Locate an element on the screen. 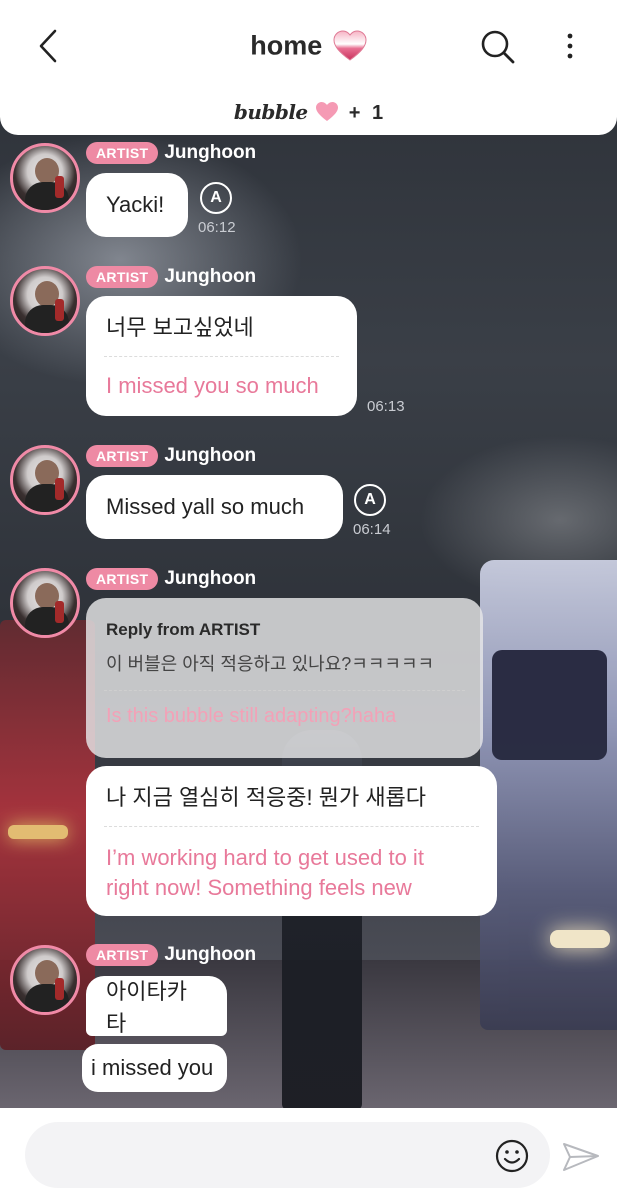 This screenshot has width=617, height=1200. background-truck-right is located at coordinates (548, 795).